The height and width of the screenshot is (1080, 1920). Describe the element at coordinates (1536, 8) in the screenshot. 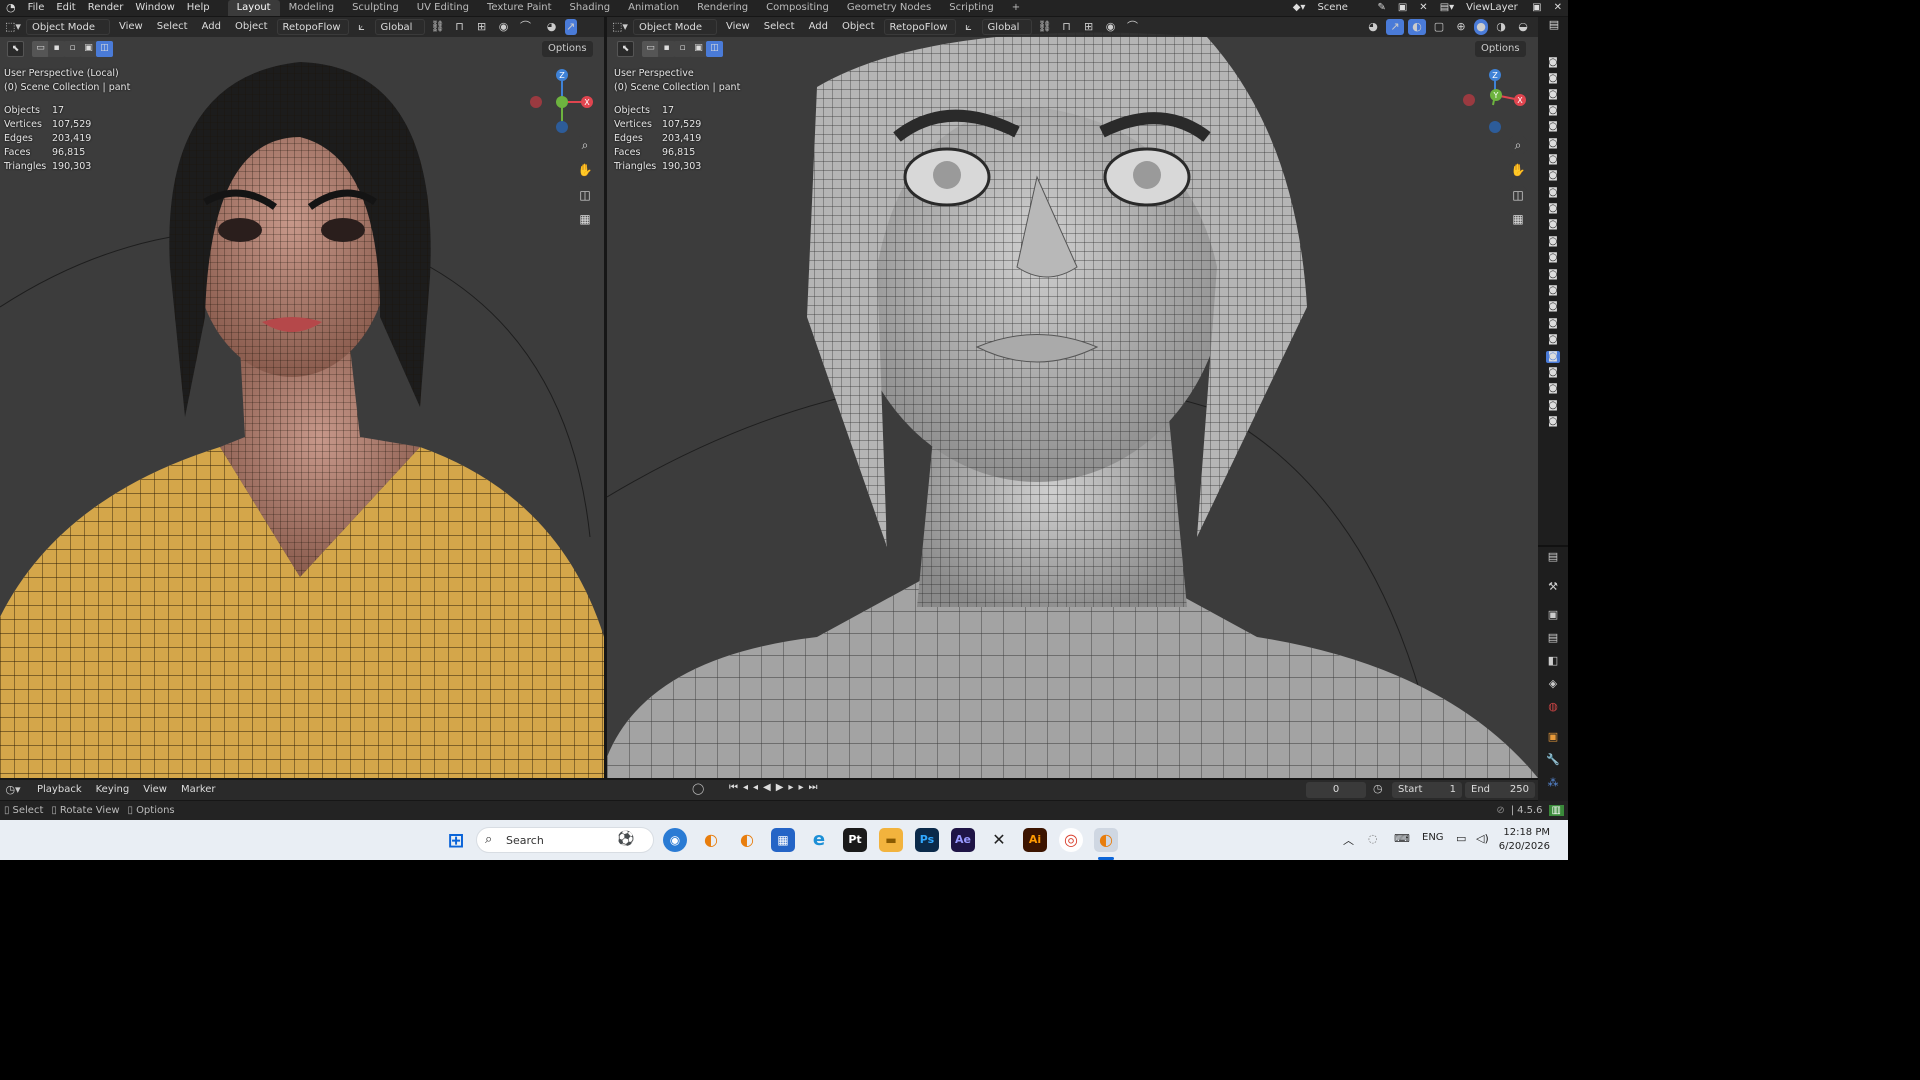

I see `new-viewlayer-icon: ▣` at that location.